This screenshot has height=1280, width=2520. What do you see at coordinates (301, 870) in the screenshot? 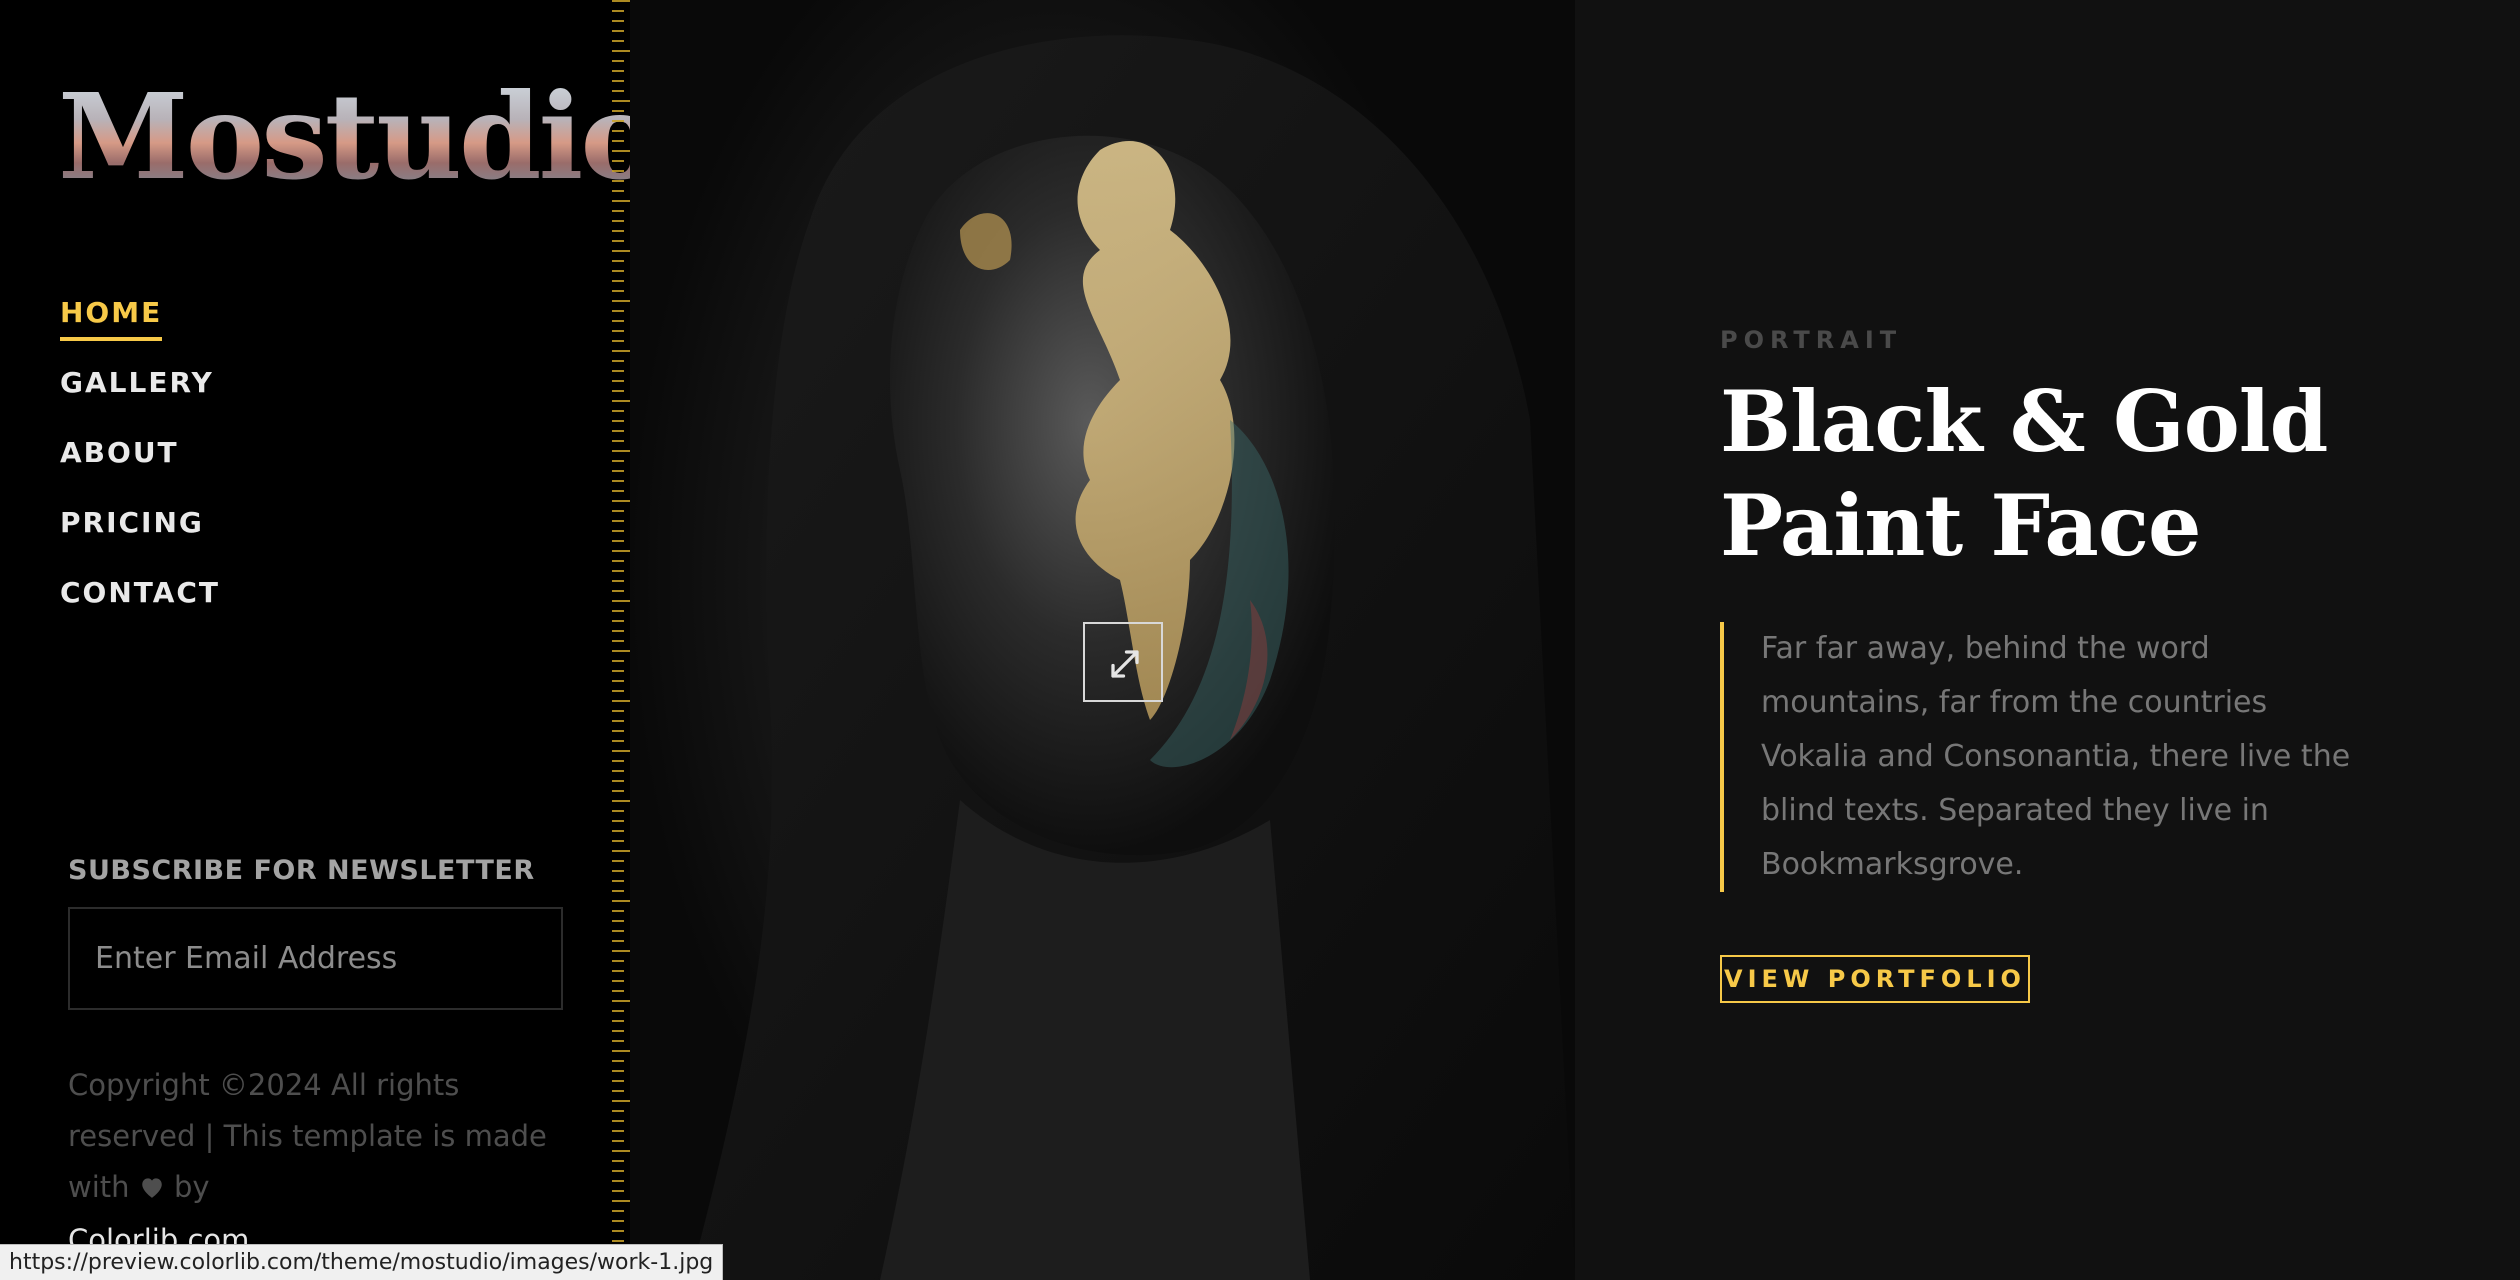
I see `newsletter-title: SUBSCRIBE FOR NEWSLETTER` at bounding box center [301, 870].